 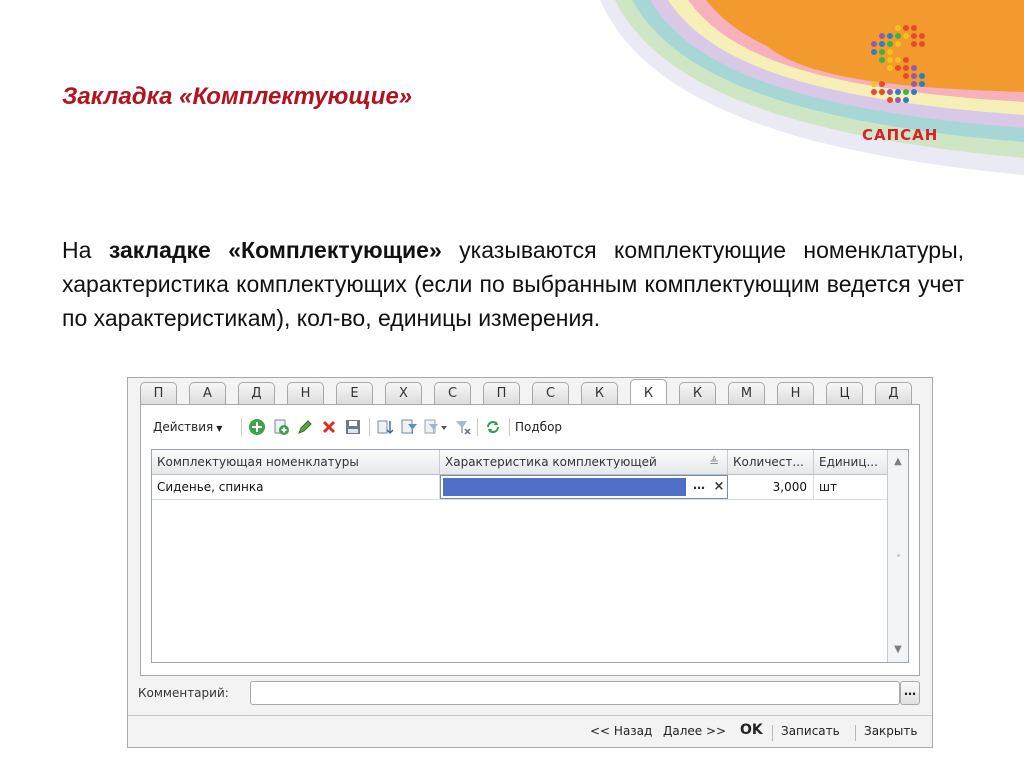 What do you see at coordinates (551, 462) in the screenshot?
I see `column-header-characteristic-label: Характеристика комплектующей` at bounding box center [551, 462].